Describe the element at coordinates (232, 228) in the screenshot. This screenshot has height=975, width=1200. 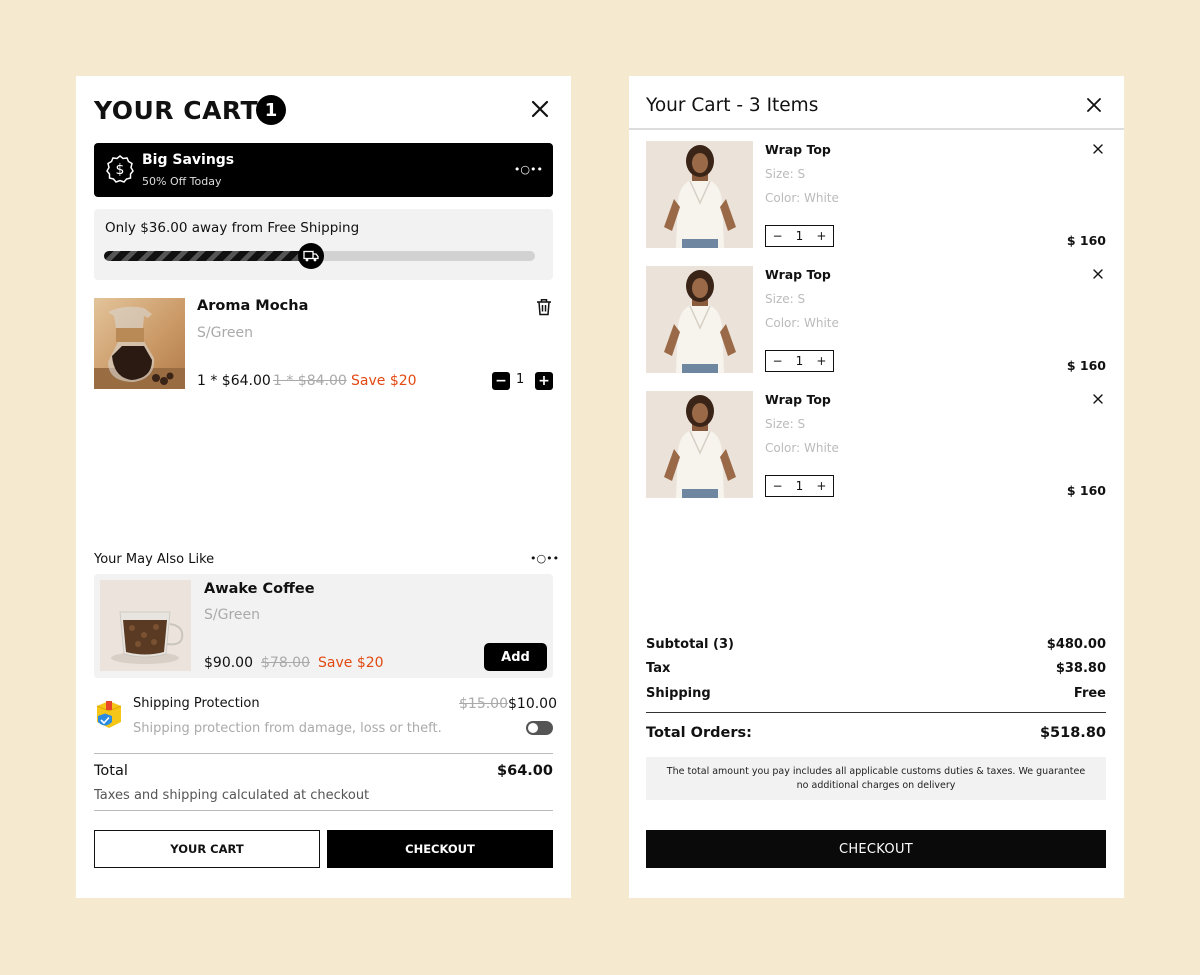
I see `free-shipping-text: Only $36.00 away from Free Shipping` at that location.